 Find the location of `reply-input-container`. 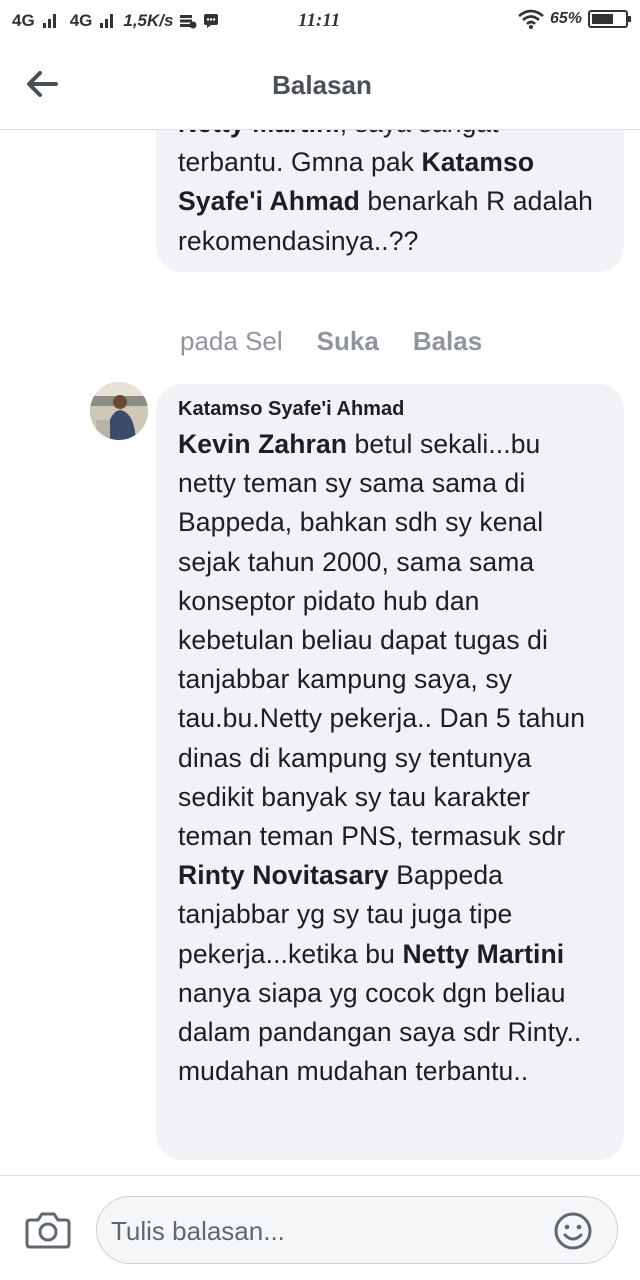

reply-input-container is located at coordinates (357, 1230).